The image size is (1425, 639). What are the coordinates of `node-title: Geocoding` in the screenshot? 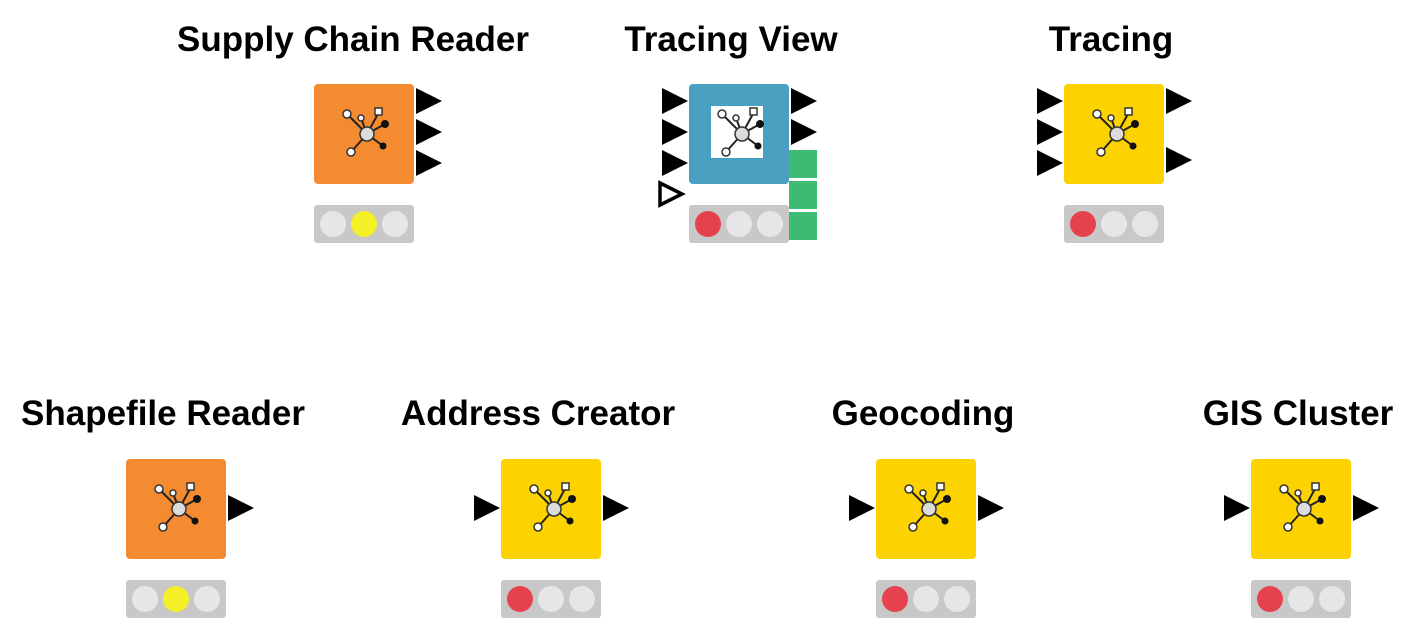 It's located at (923, 413).